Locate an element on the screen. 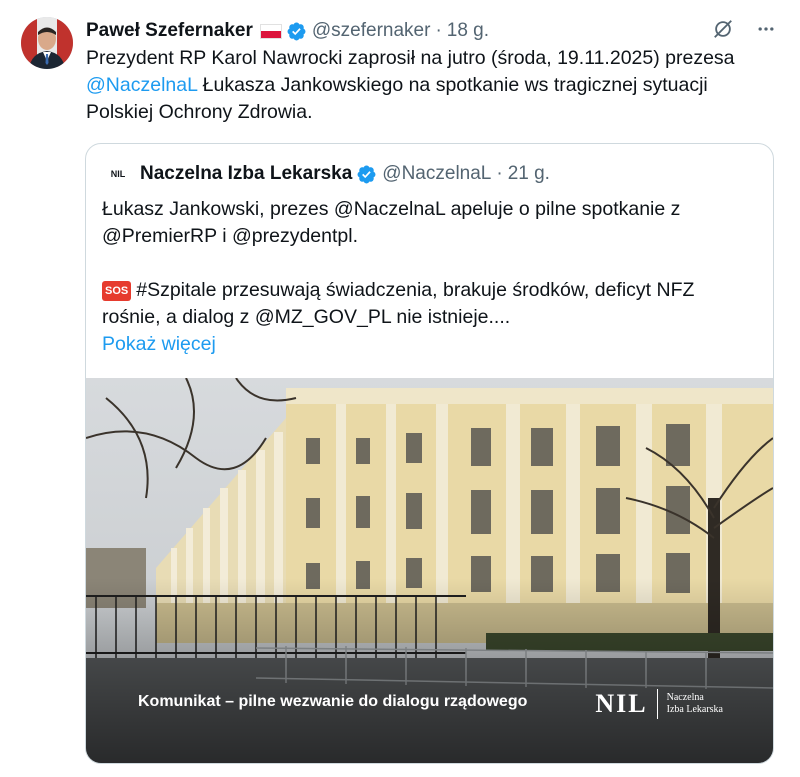  grok-icon is located at coordinates (723, 31).